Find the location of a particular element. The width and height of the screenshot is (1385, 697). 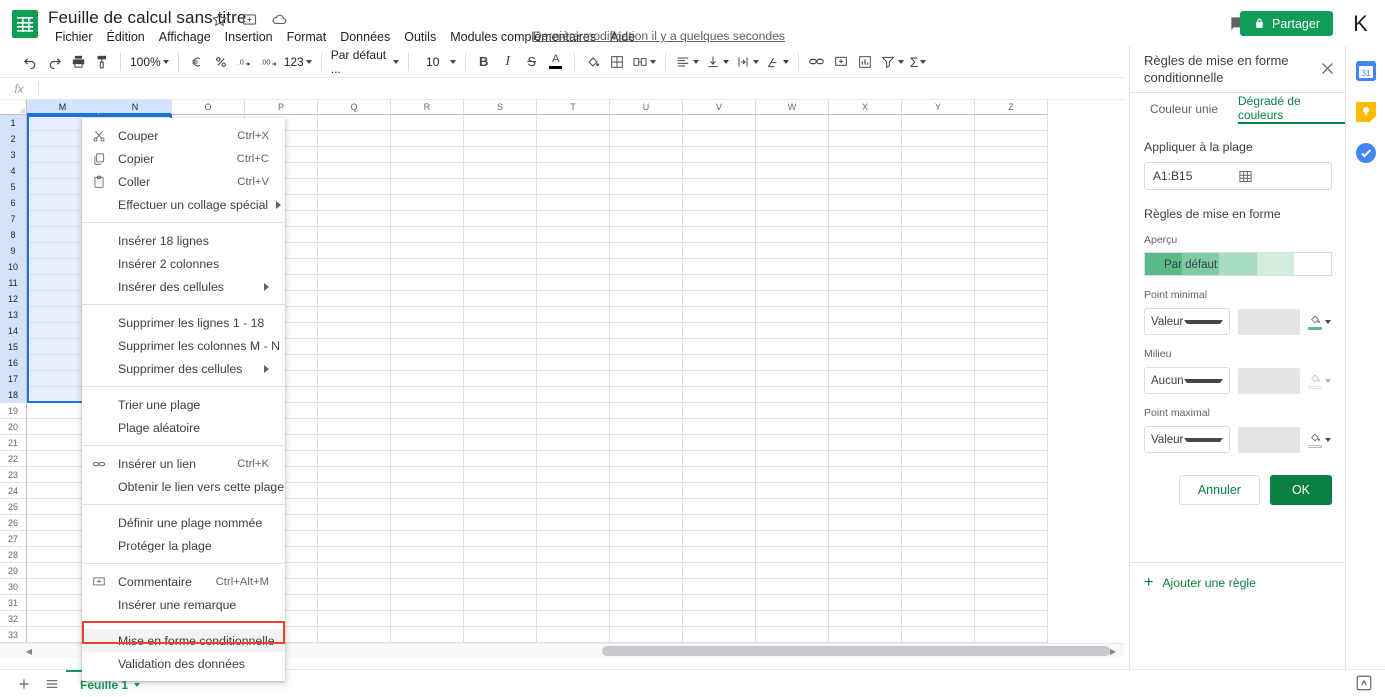

cell-Z5 is located at coordinates (1011, 187).